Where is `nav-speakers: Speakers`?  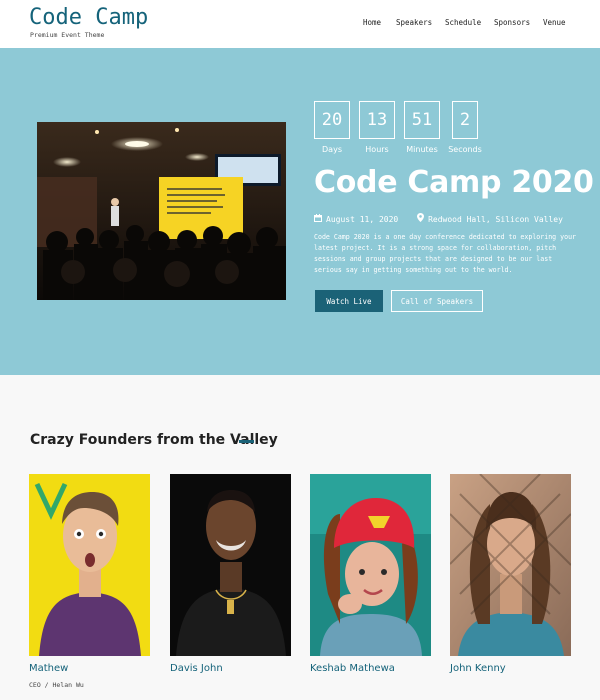 nav-speakers: Speakers is located at coordinates (414, 22).